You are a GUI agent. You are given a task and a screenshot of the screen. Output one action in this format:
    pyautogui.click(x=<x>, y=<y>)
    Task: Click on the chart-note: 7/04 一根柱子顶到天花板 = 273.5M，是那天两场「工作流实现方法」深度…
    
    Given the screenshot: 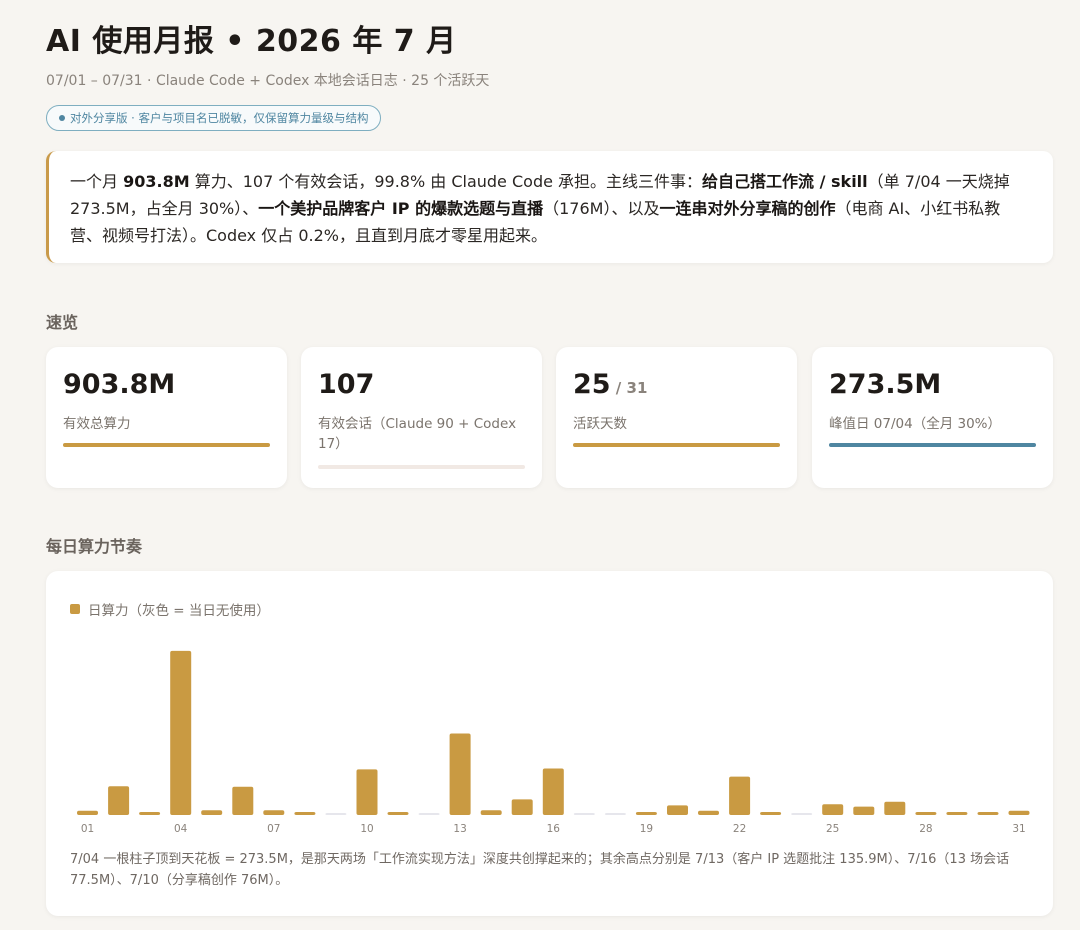 What is the action you would take?
    pyautogui.click(x=540, y=870)
    